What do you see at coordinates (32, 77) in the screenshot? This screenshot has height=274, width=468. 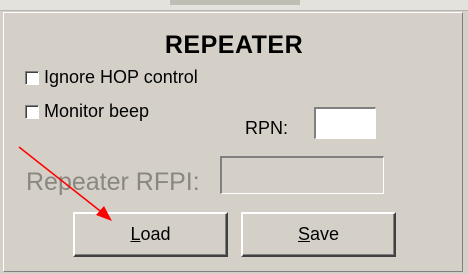 I see `ignore-hop-checkbox` at bounding box center [32, 77].